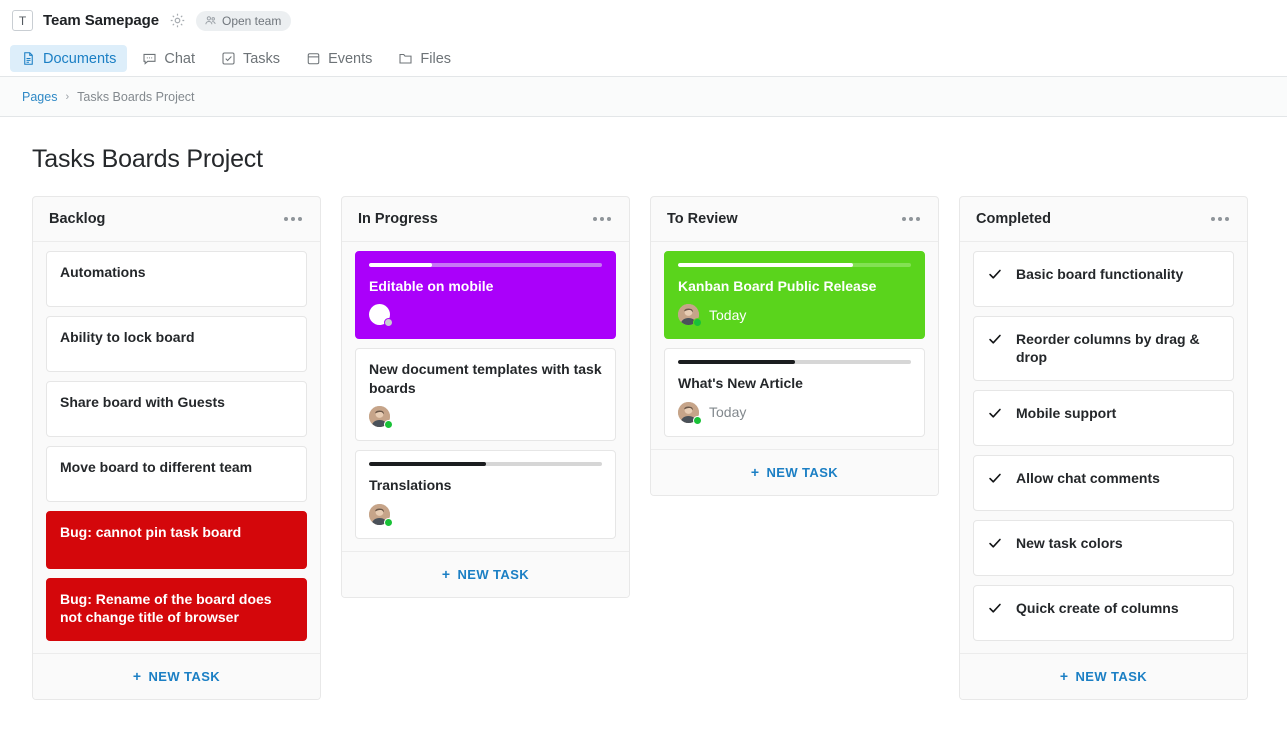 The height and width of the screenshot is (740, 1287). I want to click on task-card-title: Ability to lock board, so click(127, 337).